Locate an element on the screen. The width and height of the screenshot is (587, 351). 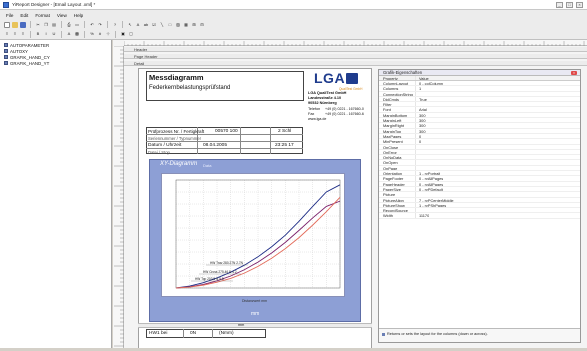
property-name: Picture is located at coordinates (397, 194).